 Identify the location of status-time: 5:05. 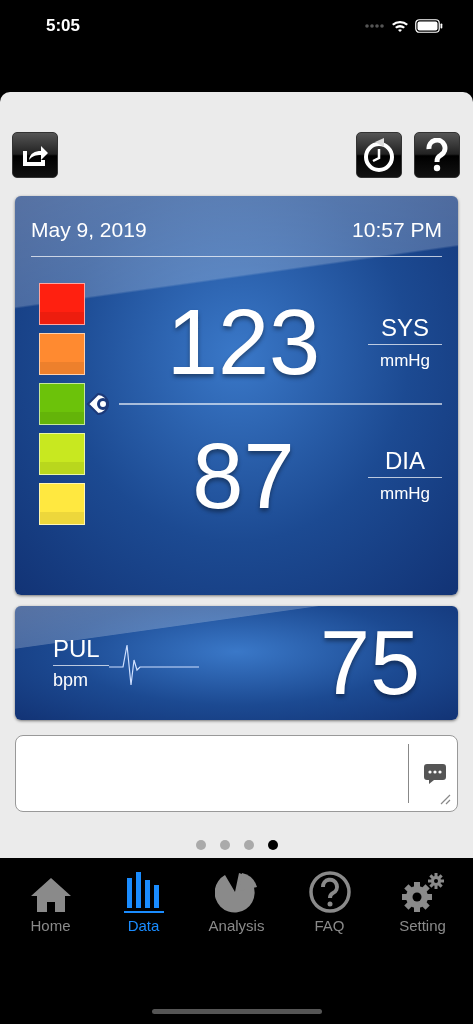
(63, 26).